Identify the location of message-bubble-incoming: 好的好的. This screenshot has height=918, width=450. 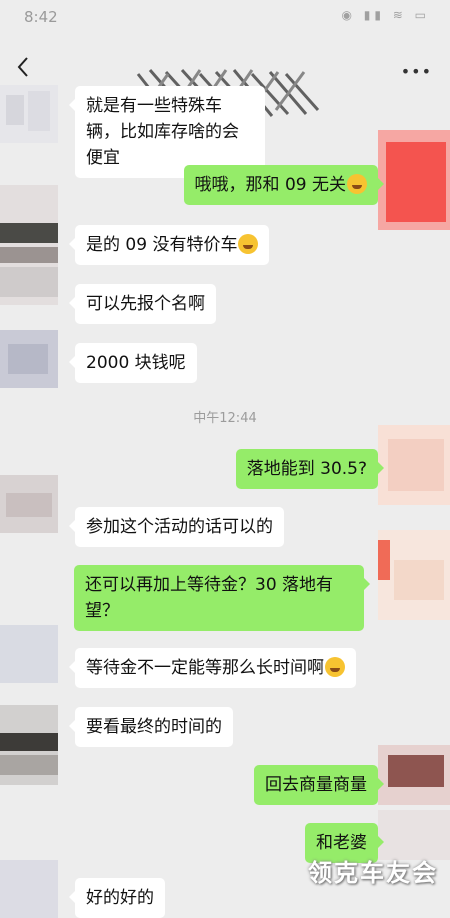
(117, 898).